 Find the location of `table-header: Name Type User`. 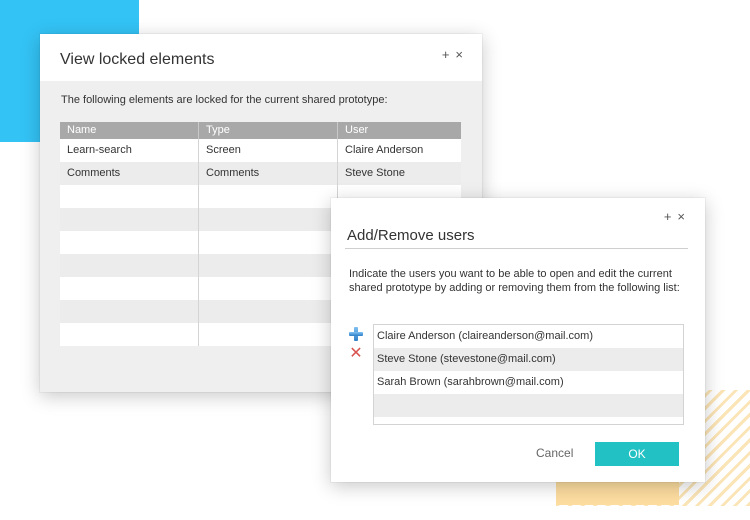

table-header: Name Type User is located at coordinates (260, 130).